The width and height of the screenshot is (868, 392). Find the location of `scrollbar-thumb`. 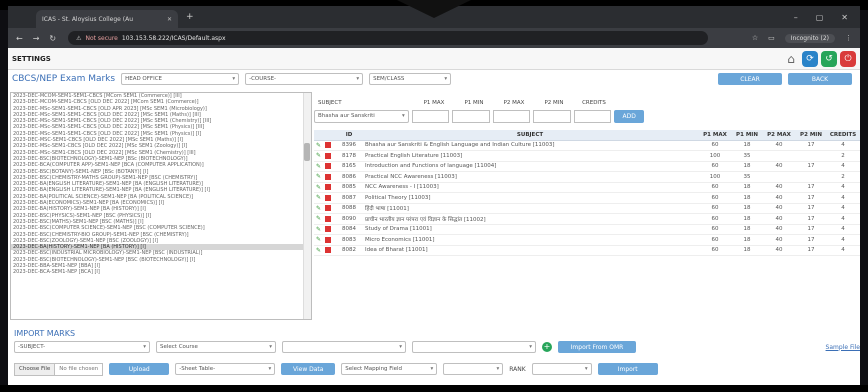

scrollbar-thumb is located at coordinates (307, 152).